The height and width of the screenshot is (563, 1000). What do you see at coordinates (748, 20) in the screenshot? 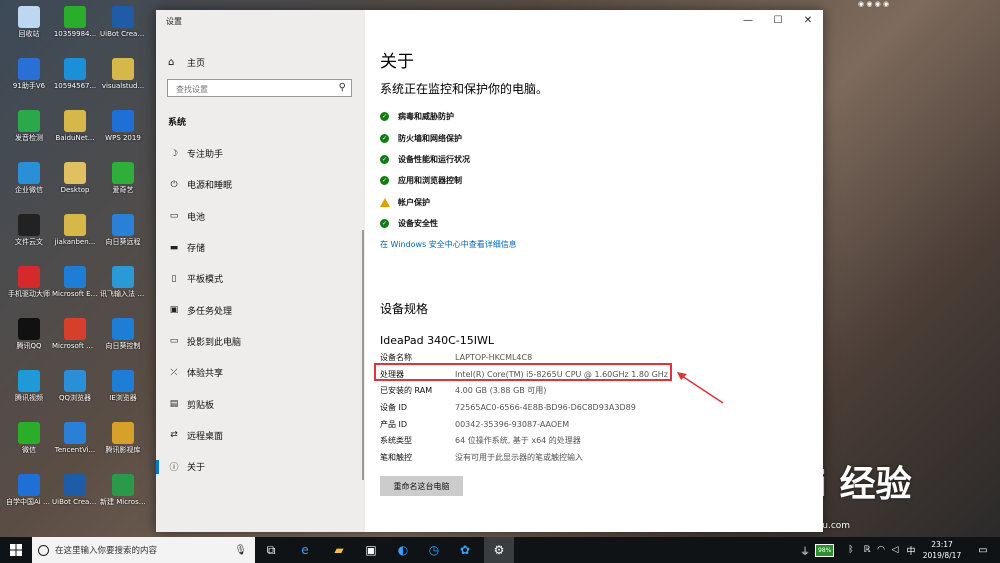
I see `minimize-button: —` at bounding box center [748, 20].